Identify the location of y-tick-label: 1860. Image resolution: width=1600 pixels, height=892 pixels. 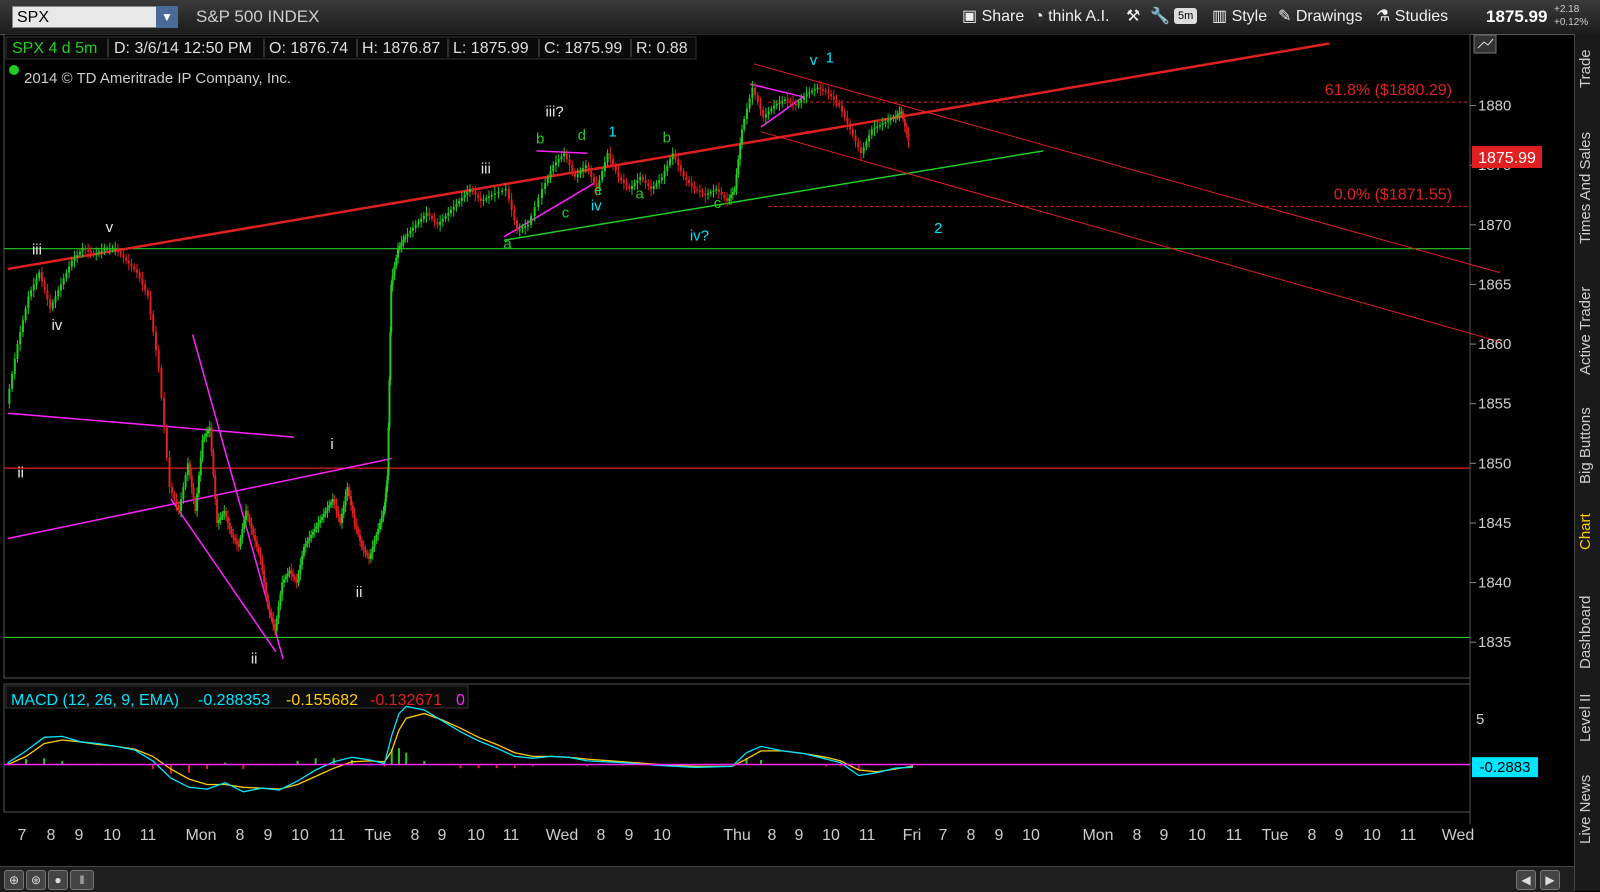
(1494, 344).